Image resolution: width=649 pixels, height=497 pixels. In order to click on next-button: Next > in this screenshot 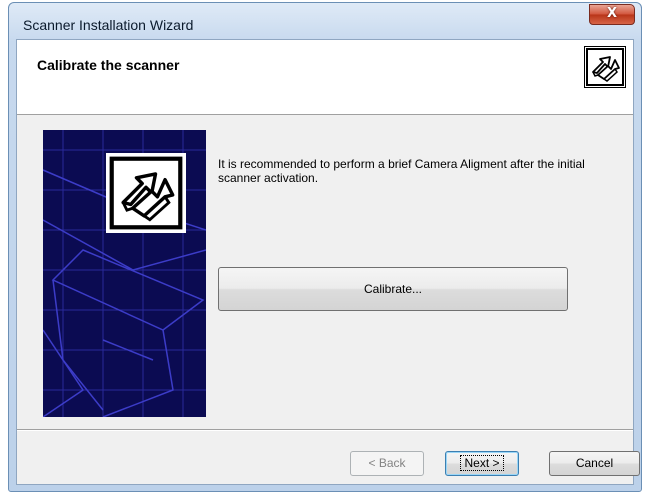, I will do `click(482, 463)`.